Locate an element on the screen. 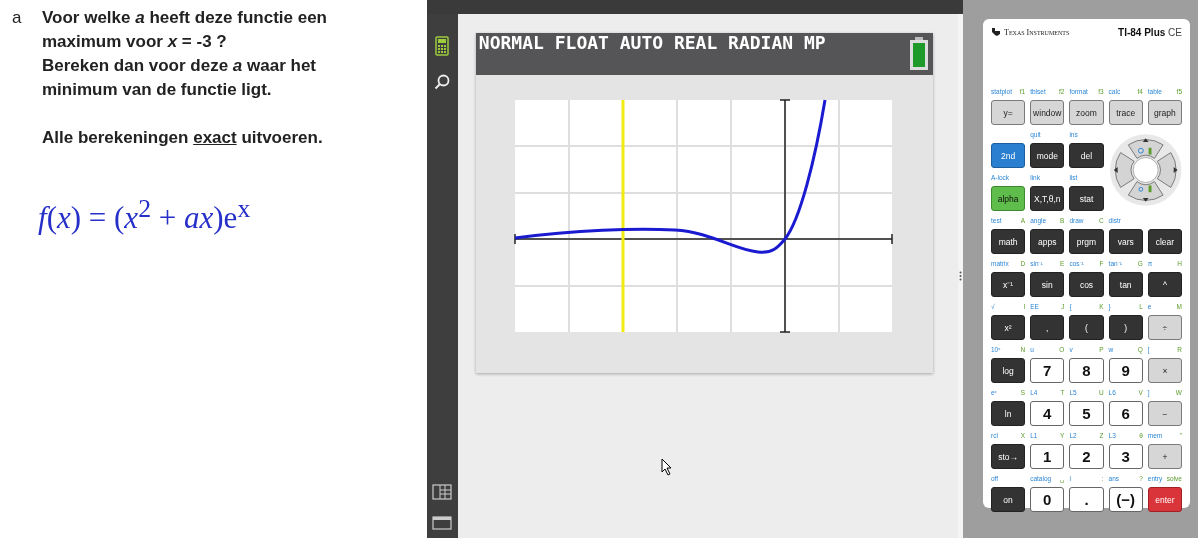 Image resolution: width=1198 pixels, height=538 pixels. arrow-pad-center is located at coordinates (1145, 170).